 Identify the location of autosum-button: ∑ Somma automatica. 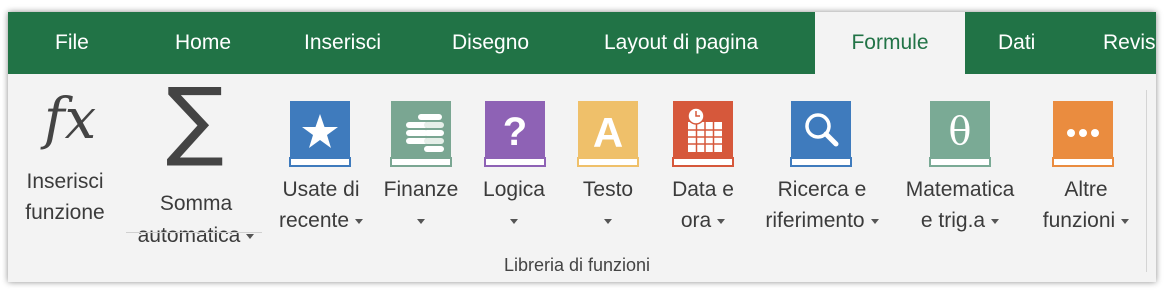
(196, 163).